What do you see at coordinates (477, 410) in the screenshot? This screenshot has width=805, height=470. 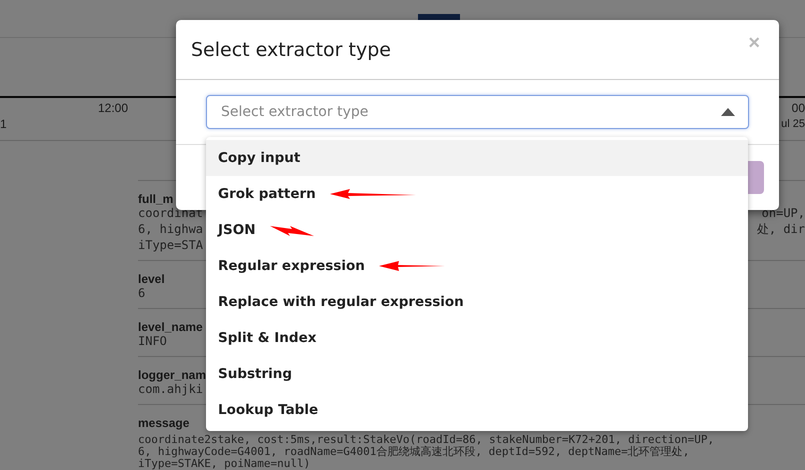 I see `extractor-option: Lookup Table` at bounding box center [477, 410].